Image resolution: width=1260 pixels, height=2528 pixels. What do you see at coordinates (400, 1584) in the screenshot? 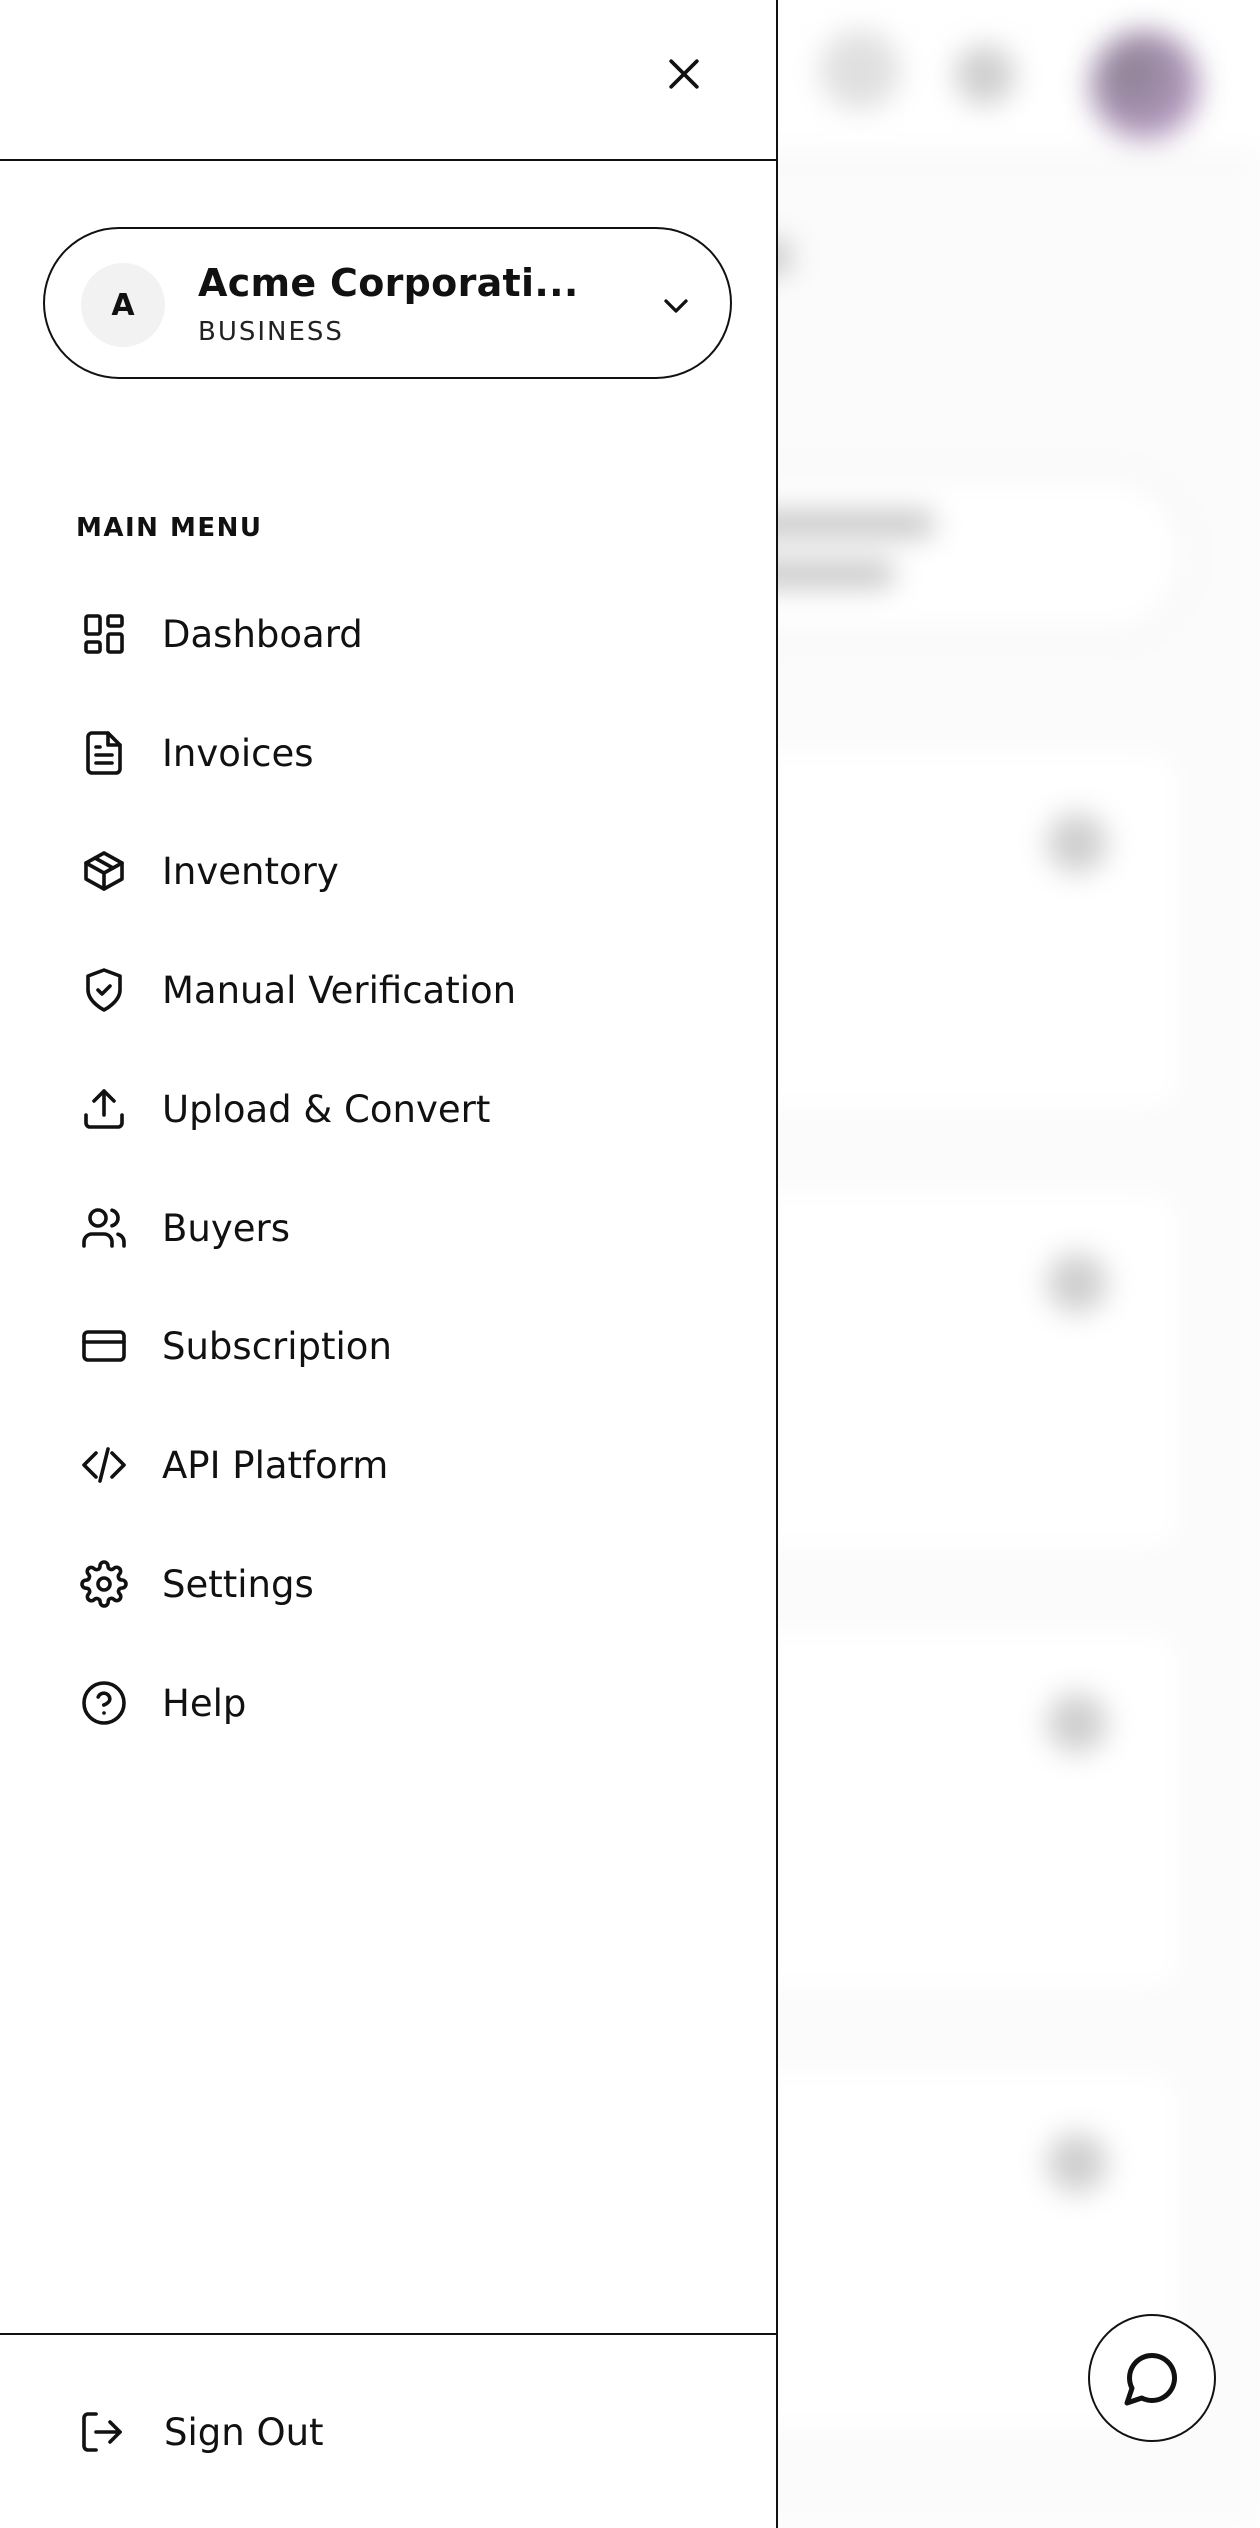
I see `nav-item-settings: Settings` at bounding box center [400, 1584].